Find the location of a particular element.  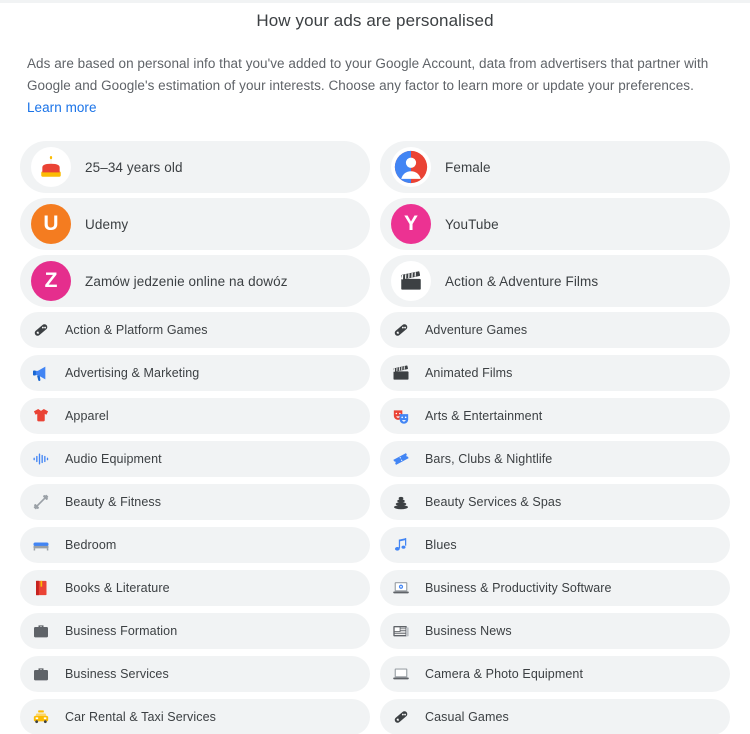

newspaper-icon is located at coordinates (401, 631).